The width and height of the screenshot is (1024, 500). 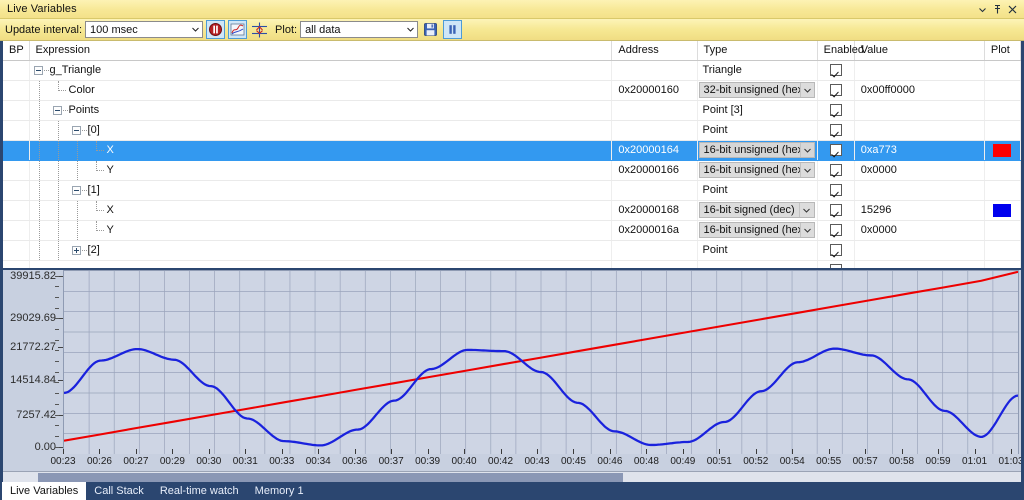 What do you see at coordinates (512, 476) in the screenshot?
I see `plot-horizontal-scrollbar` at bounding box center [512, 476].